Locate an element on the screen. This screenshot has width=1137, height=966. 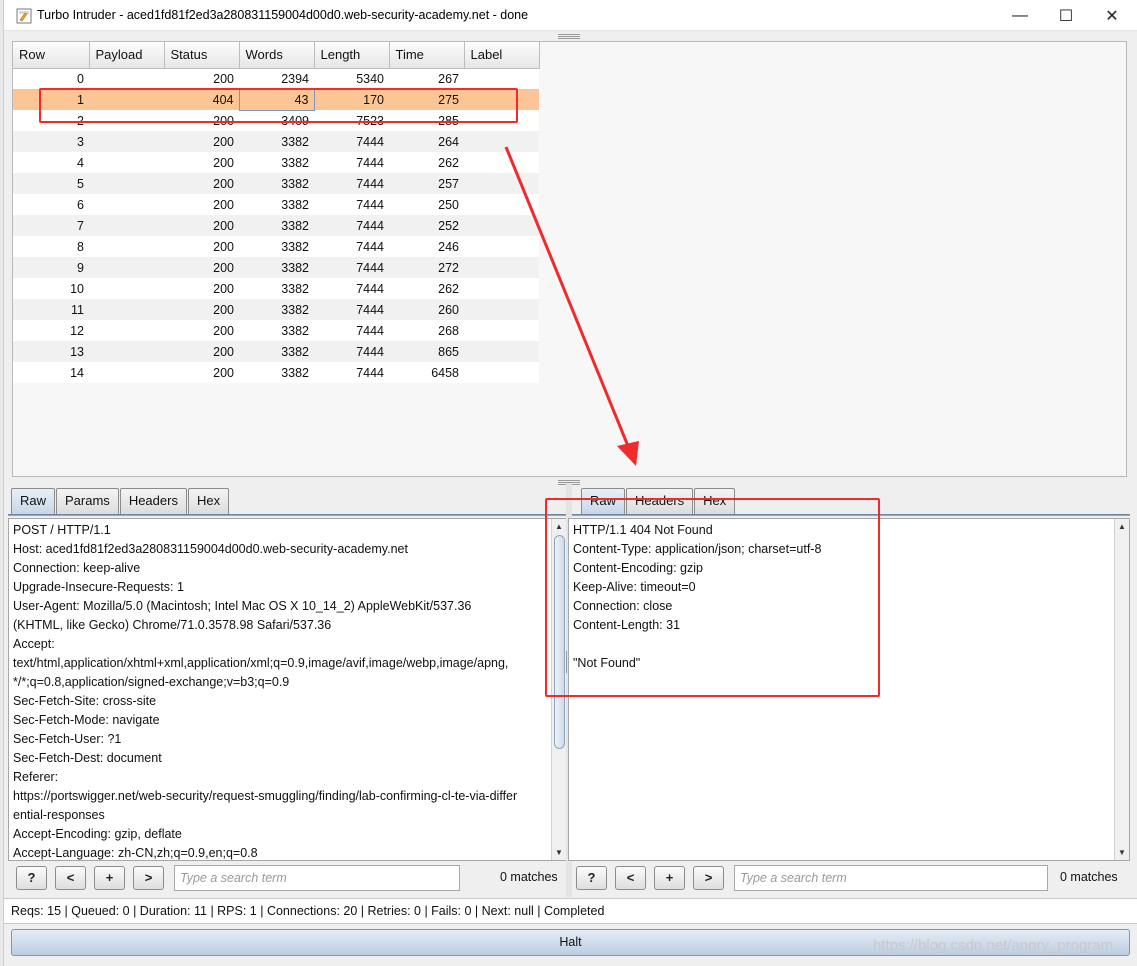
table-row: 0 200 2394 5340 267 is located at coordinates (276, 78).